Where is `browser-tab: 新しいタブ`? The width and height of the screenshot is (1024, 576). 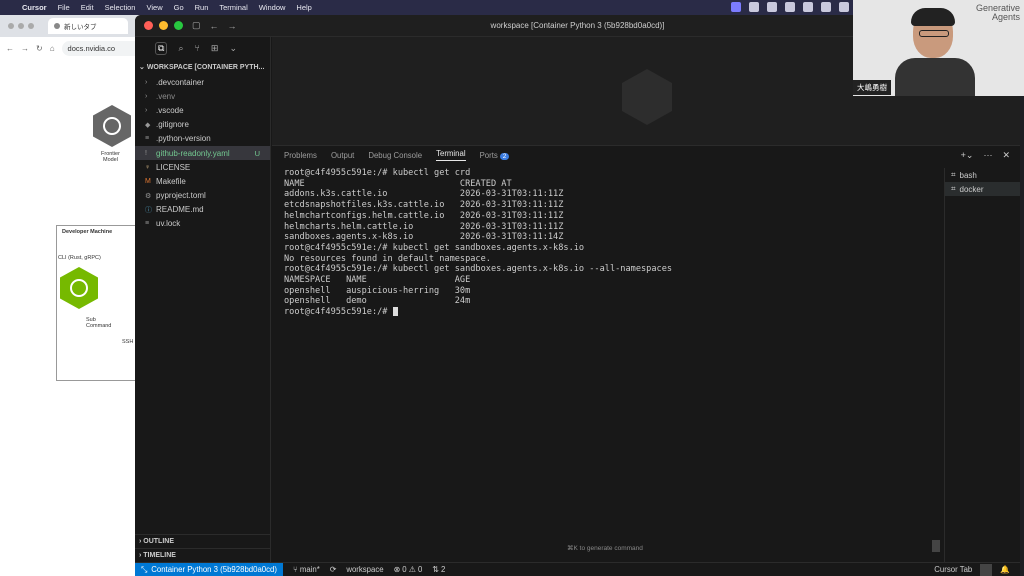
browser-tab: 新しいタブ is located at coordinates (88, 26).